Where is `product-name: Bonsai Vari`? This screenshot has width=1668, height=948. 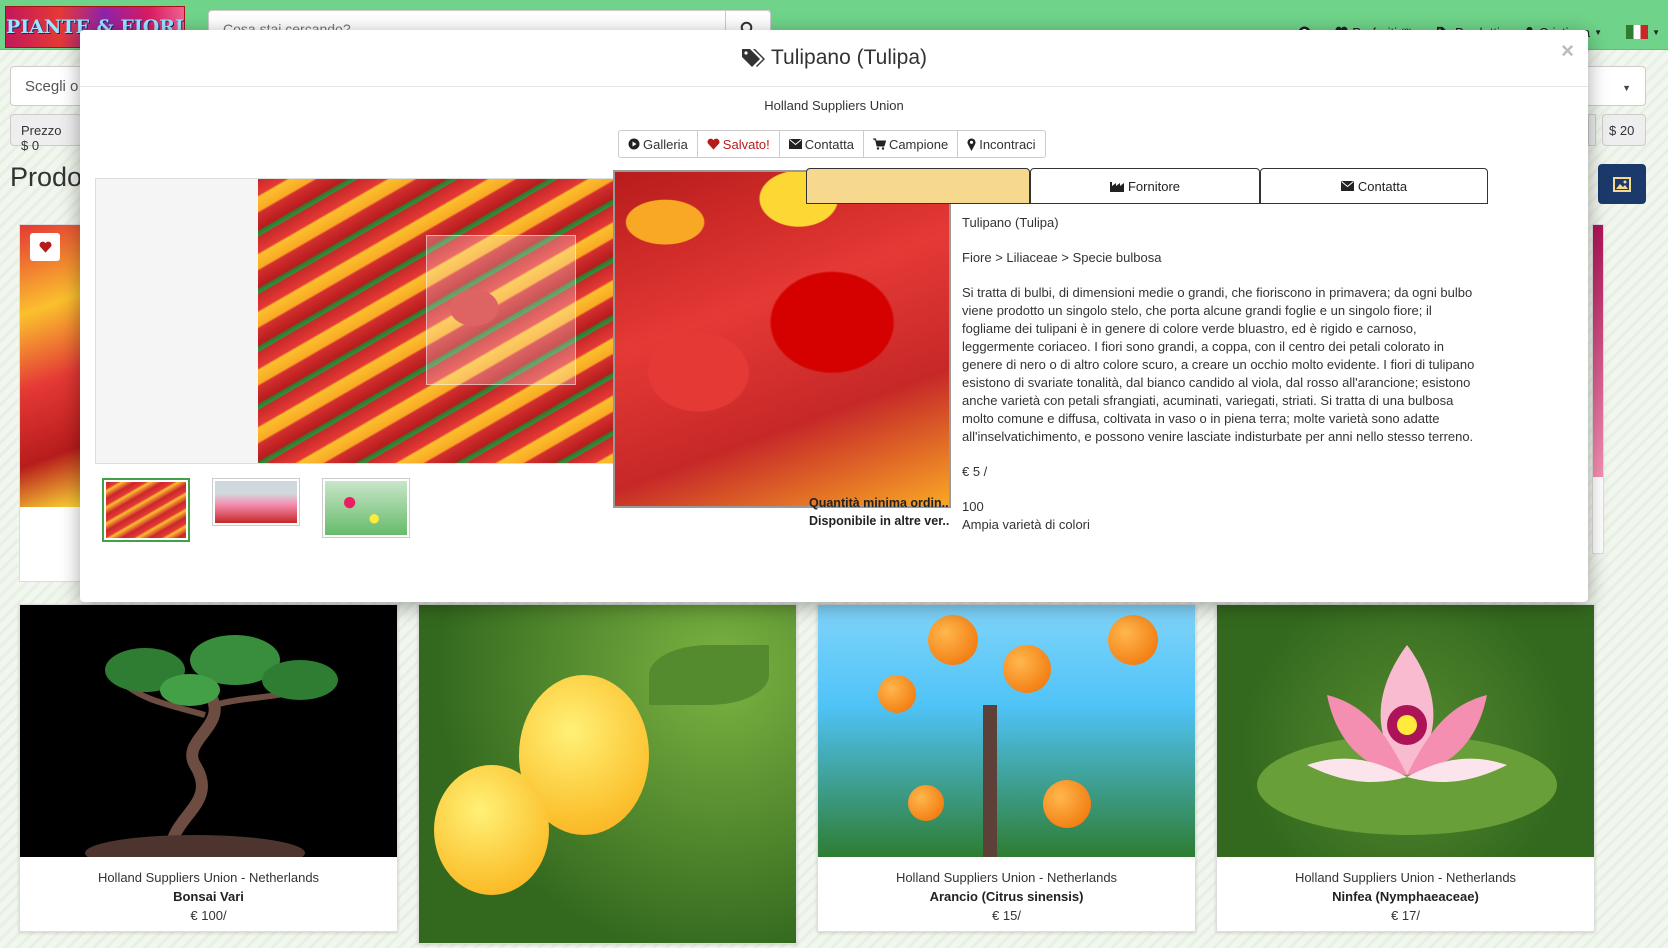
product-name: Bonsai Vari is located at coordinates (208, 896).